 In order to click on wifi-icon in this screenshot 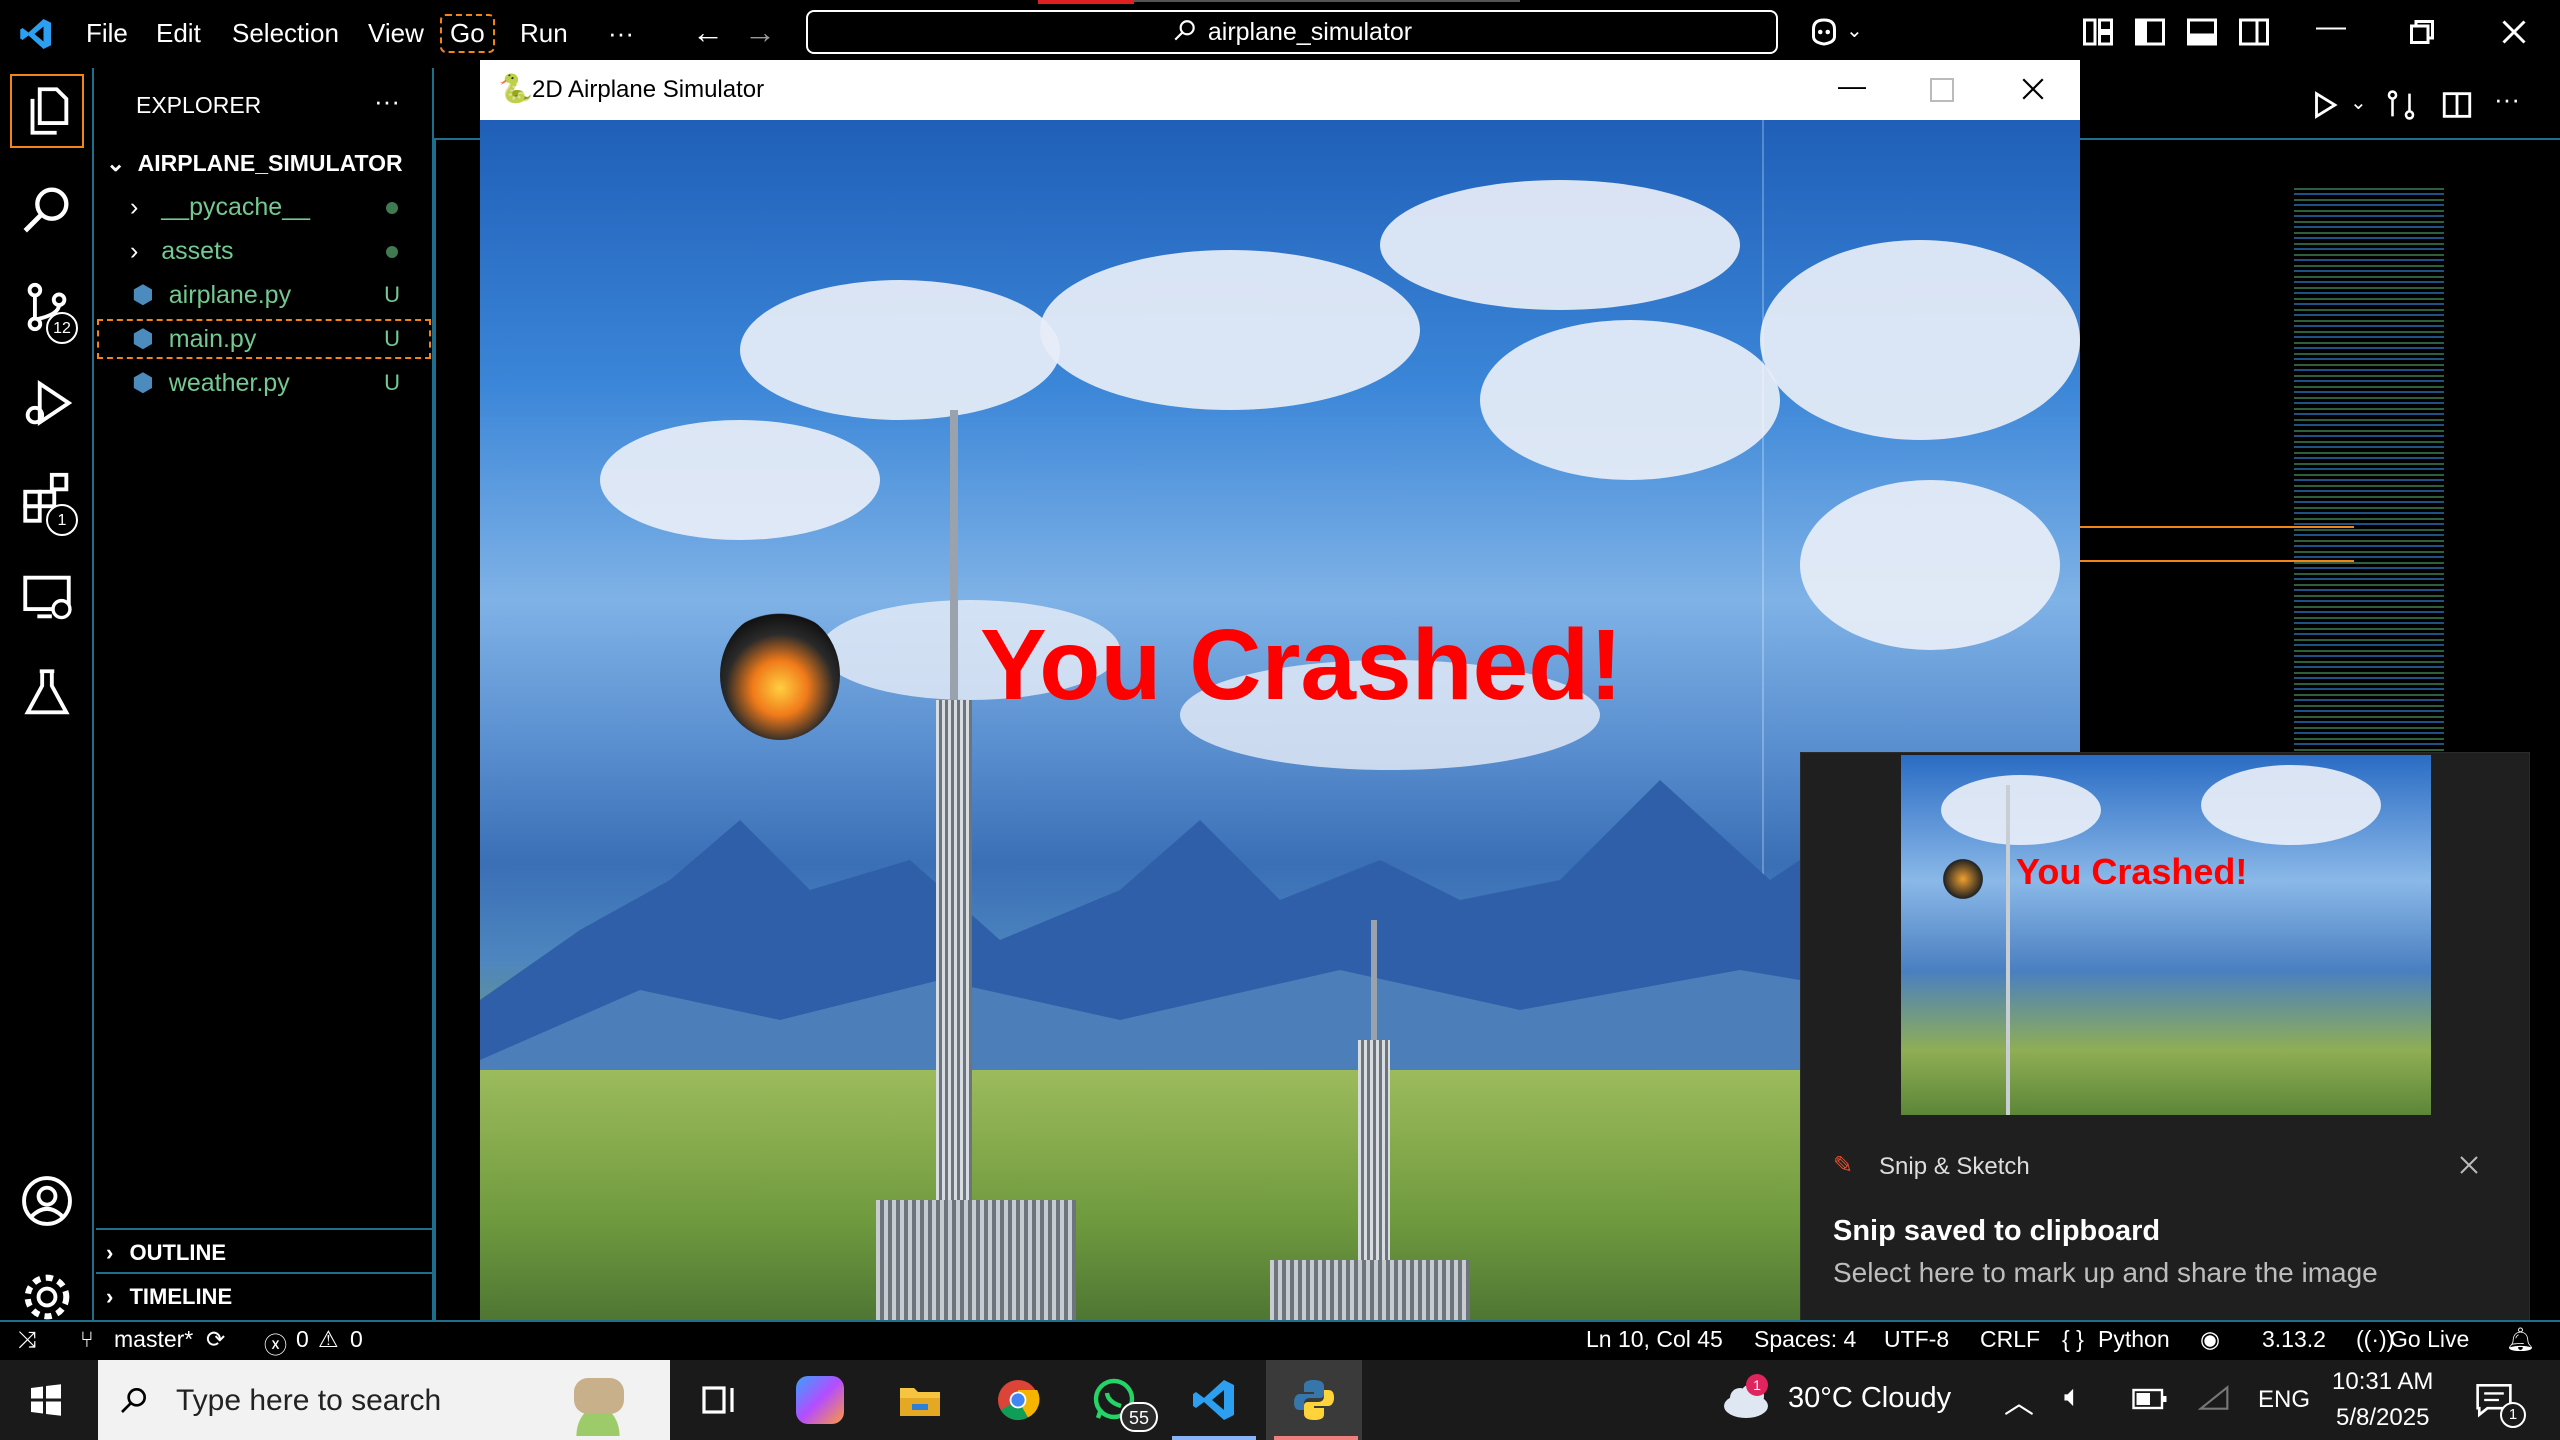, I will do `click(2214, 1398)`.